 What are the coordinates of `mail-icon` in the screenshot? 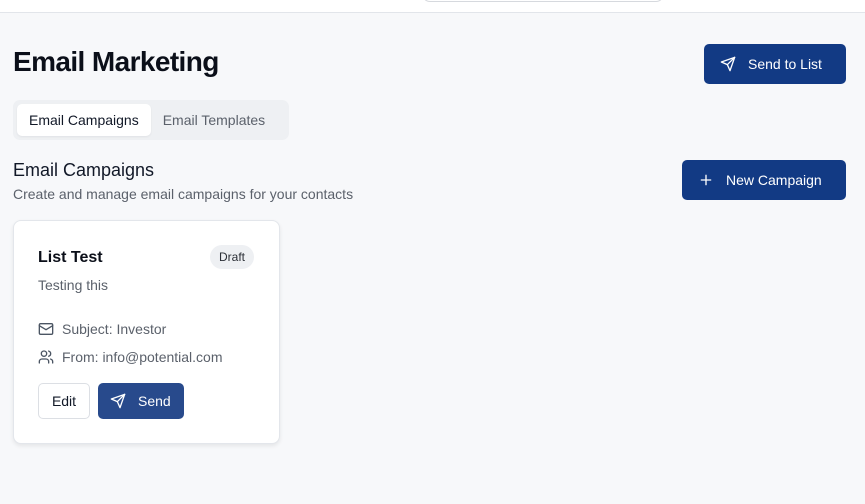 It's located at (46, 329).